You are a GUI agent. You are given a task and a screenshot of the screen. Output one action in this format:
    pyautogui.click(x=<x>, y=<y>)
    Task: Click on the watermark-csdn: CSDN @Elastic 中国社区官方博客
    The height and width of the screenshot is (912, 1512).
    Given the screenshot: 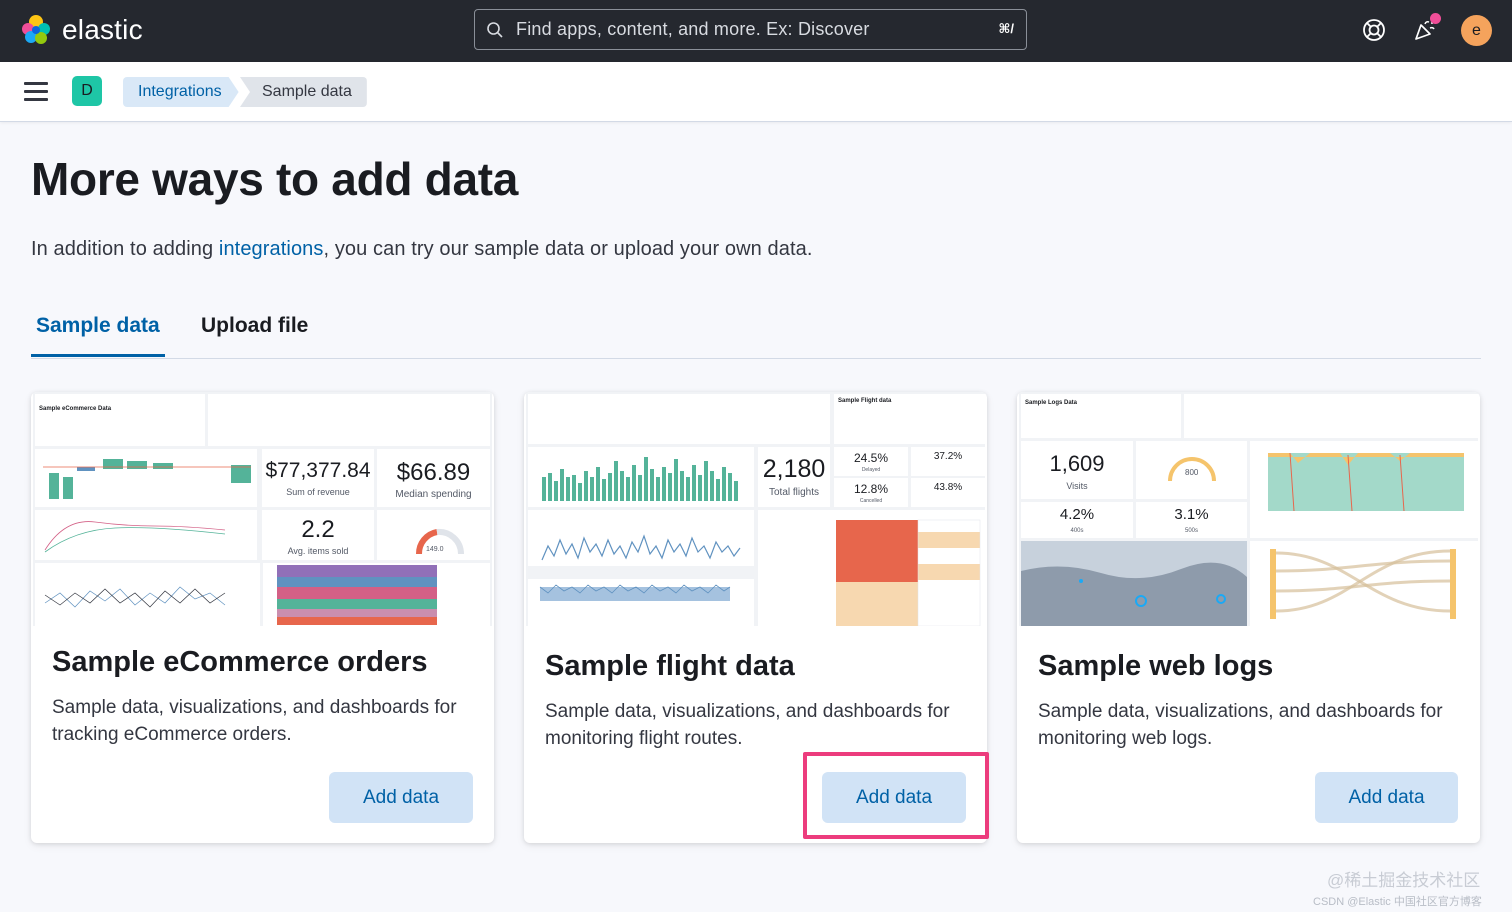 What is the action you would take?
    pyautogui.click(x=1397, y=902)
    